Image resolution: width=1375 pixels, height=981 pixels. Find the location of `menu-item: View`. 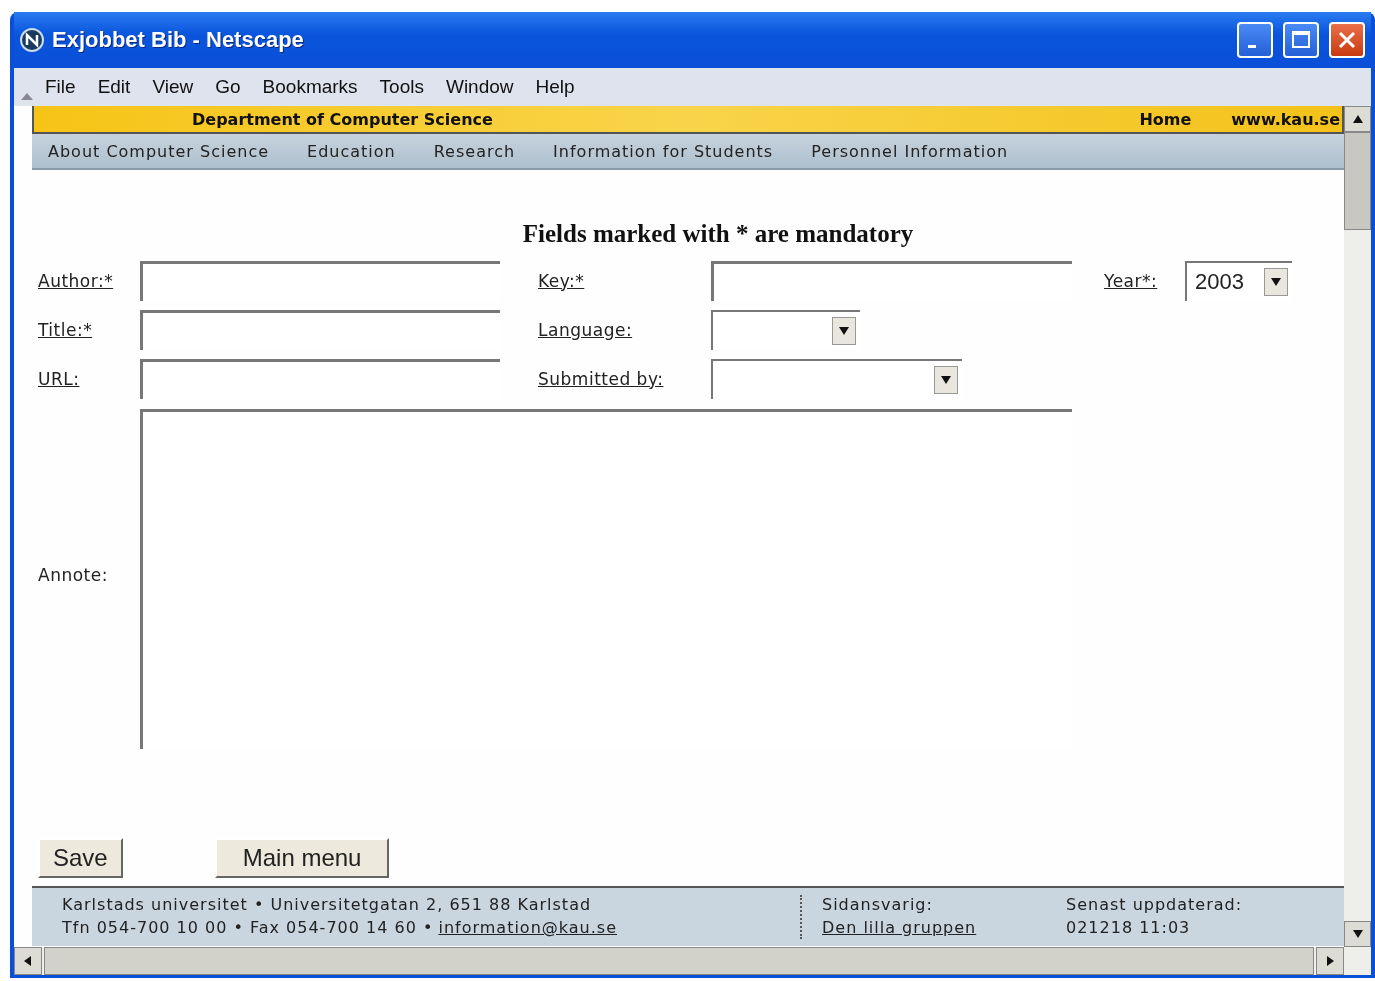

menu-item: View is located at coordinates (173, 87).